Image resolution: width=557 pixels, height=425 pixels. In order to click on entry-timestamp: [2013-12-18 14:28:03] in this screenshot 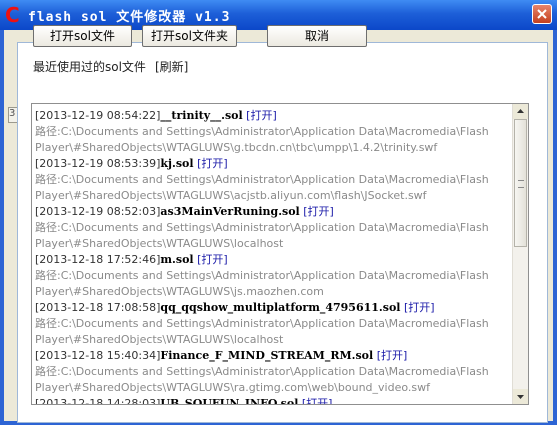, I will do `click(98, 401)`.